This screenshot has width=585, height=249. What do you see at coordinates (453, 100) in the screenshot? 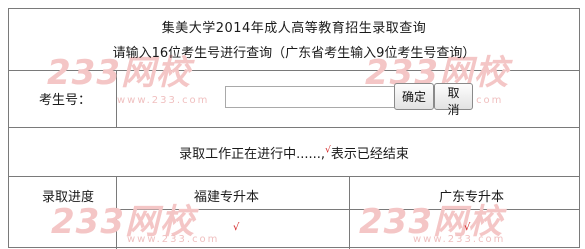
I see `cancel-button: 取消` at bounding box center [453, 100].